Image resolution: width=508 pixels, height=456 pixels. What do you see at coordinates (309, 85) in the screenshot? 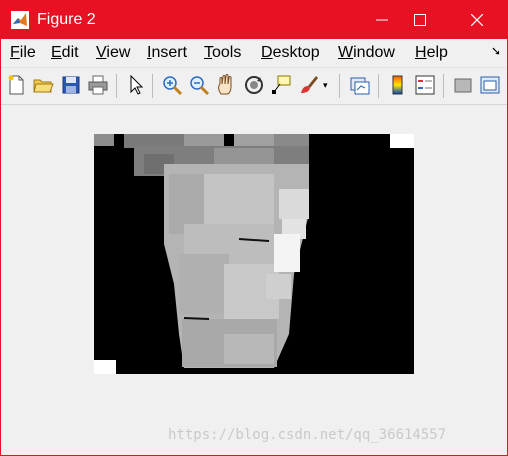
I see `brush-icon` at bounding box center [309, 85].